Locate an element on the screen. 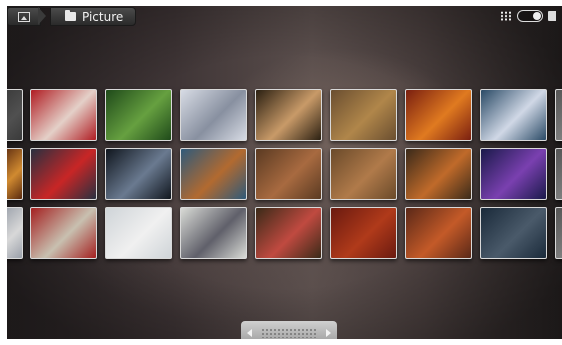 This screenshot has width=562, height=345. scroller-grip is located at coordinates (289, 333).